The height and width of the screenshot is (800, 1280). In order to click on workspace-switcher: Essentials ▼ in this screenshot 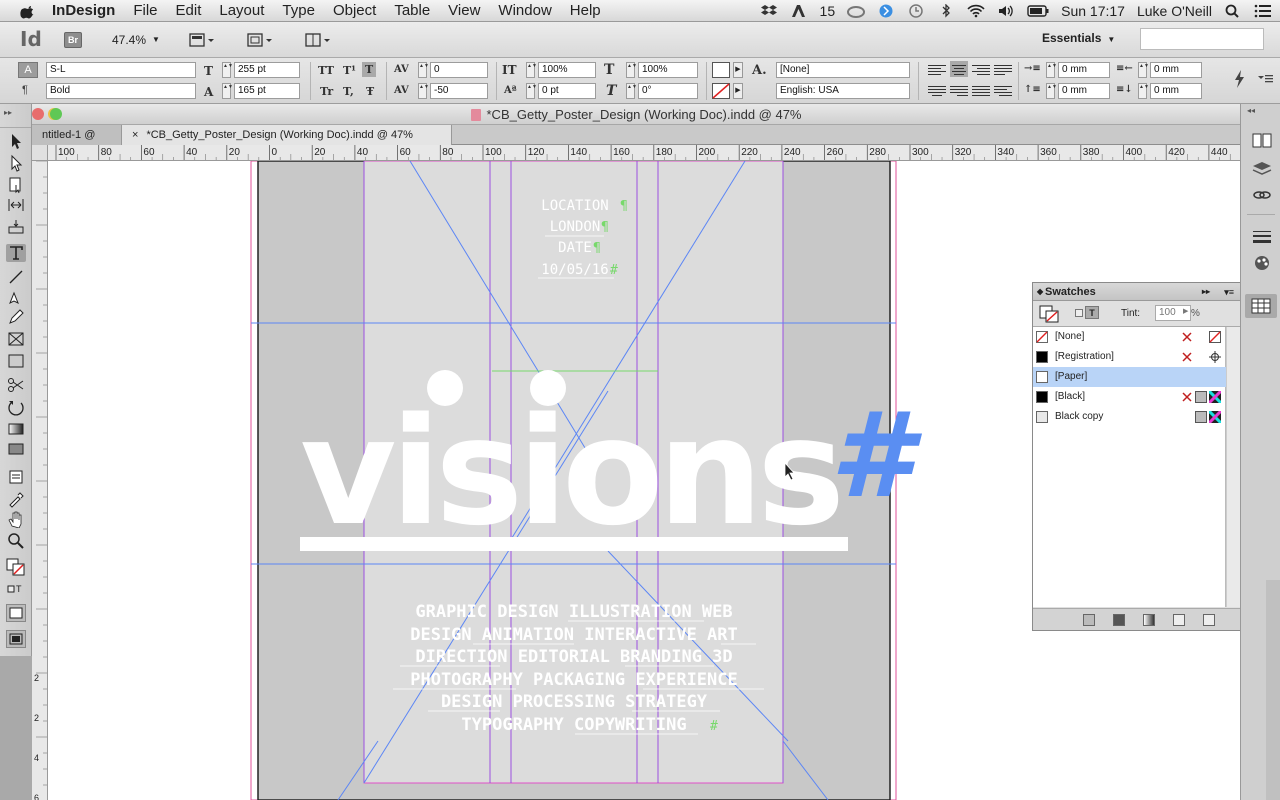, I will do `click(1078, 38)`.